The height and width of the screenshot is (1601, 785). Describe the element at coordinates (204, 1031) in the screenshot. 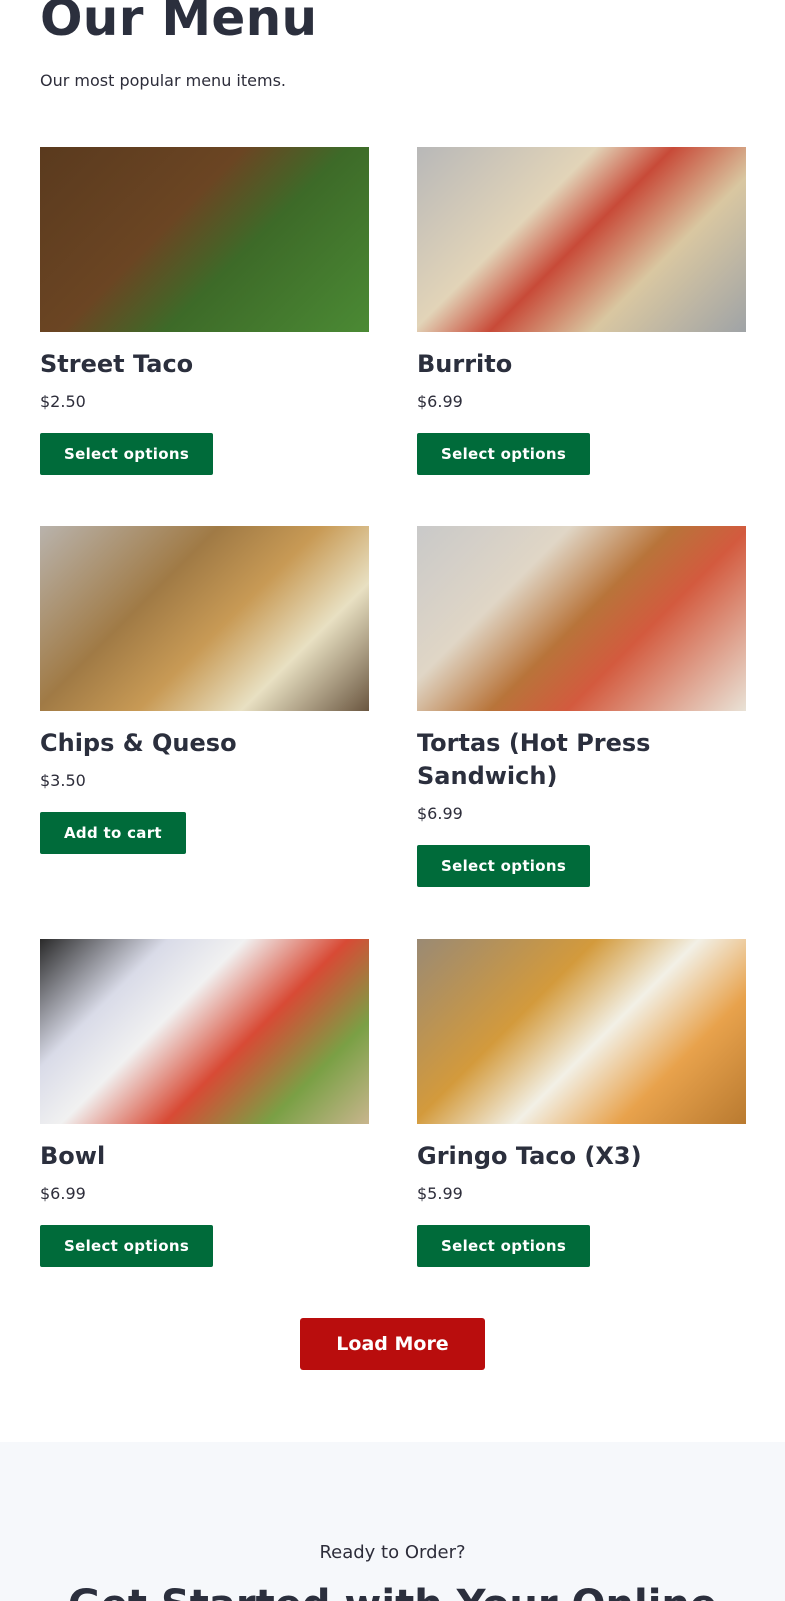

I see `bowl-image` at that location.